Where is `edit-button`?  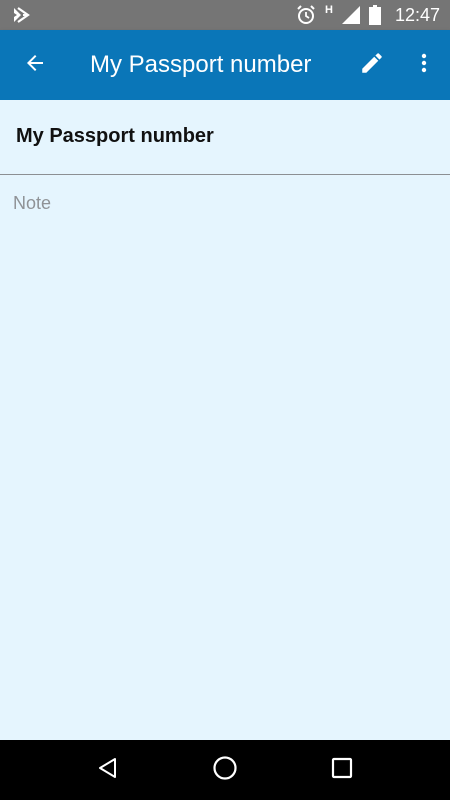 edit-button is located at coordinates (372, 65).